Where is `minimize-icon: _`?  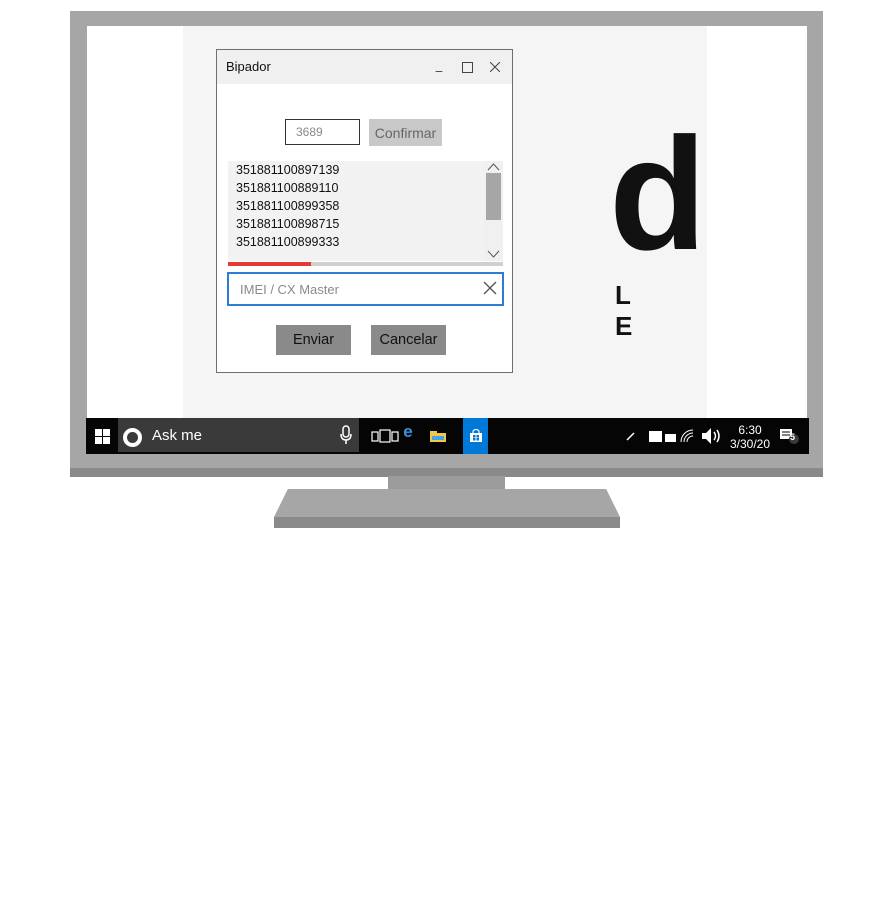 minimize-icon: _ is located at coordinates (439, 65).